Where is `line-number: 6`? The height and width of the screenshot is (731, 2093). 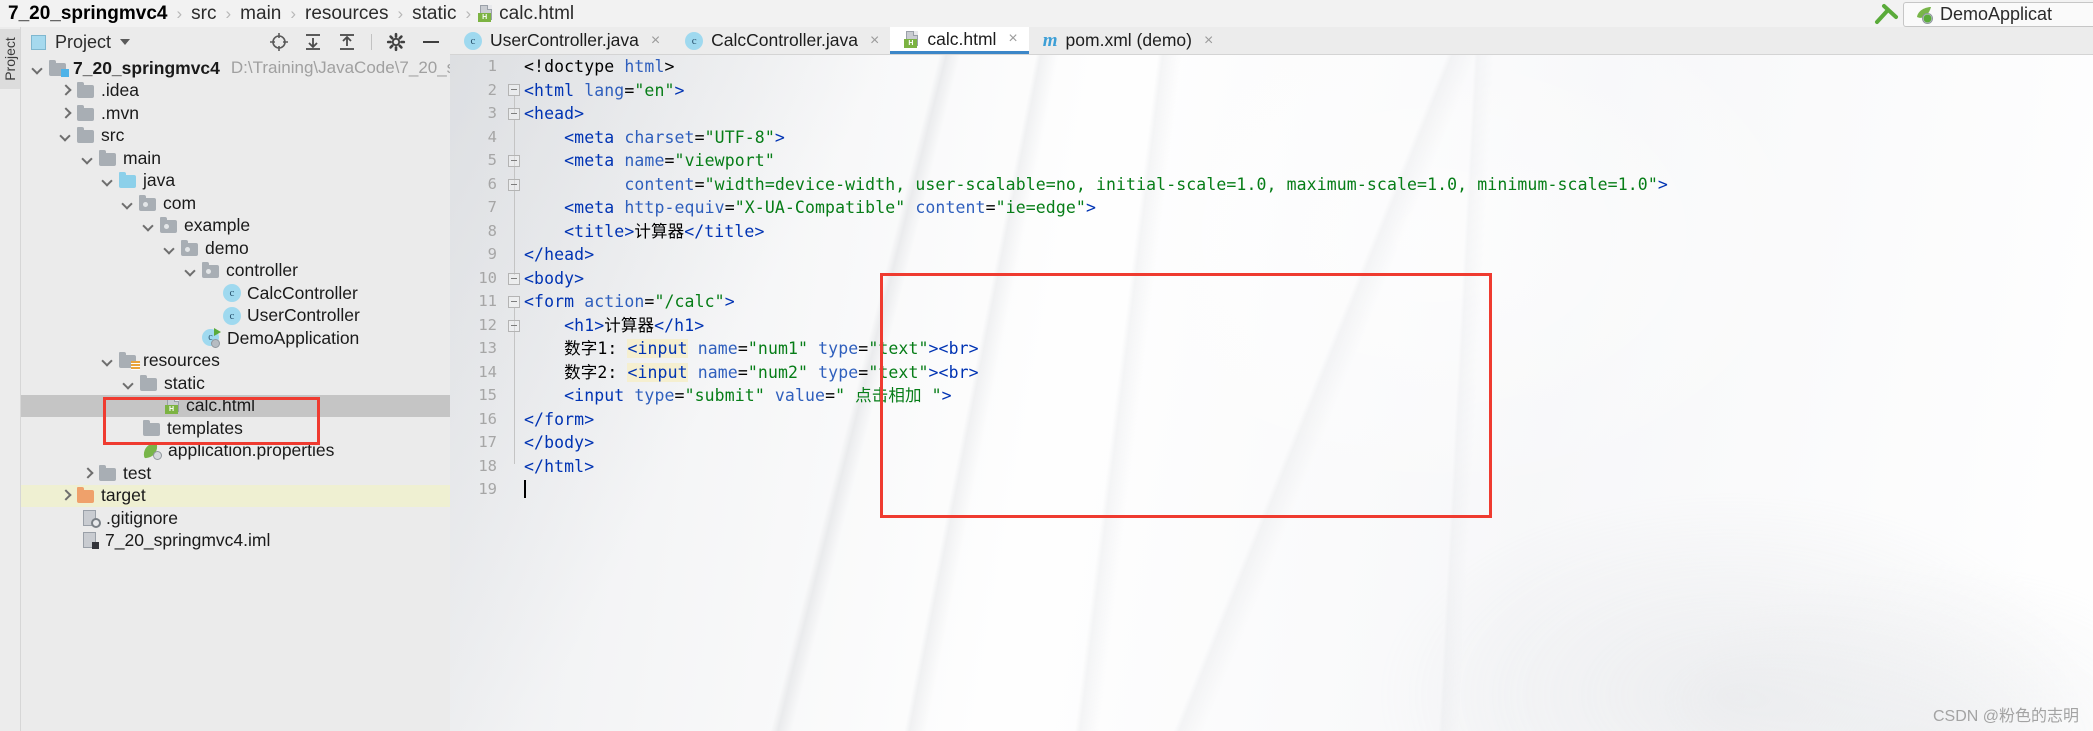
line-number: 6 is located at coordinates (492, 183).